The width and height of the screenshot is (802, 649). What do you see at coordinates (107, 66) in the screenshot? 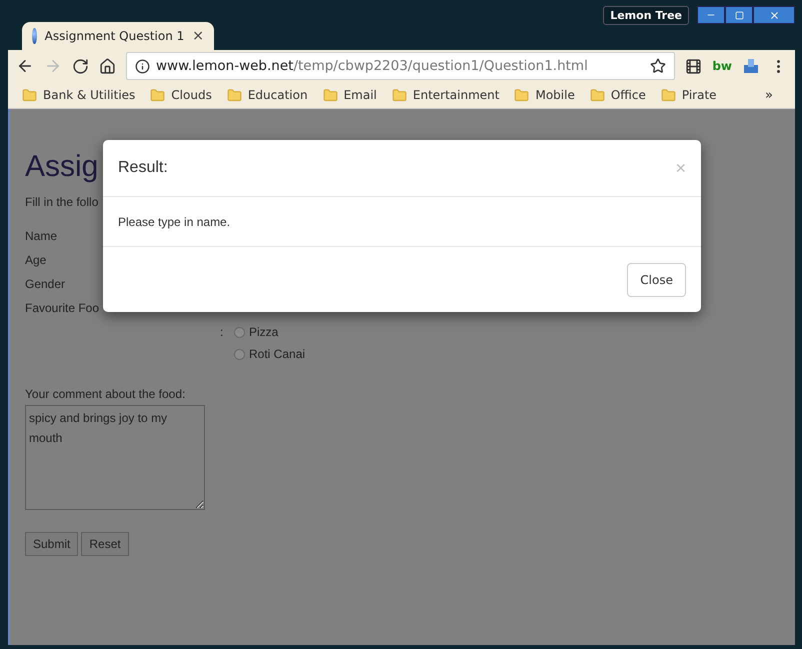
I see `home-button` at bounding box center [107, 66].